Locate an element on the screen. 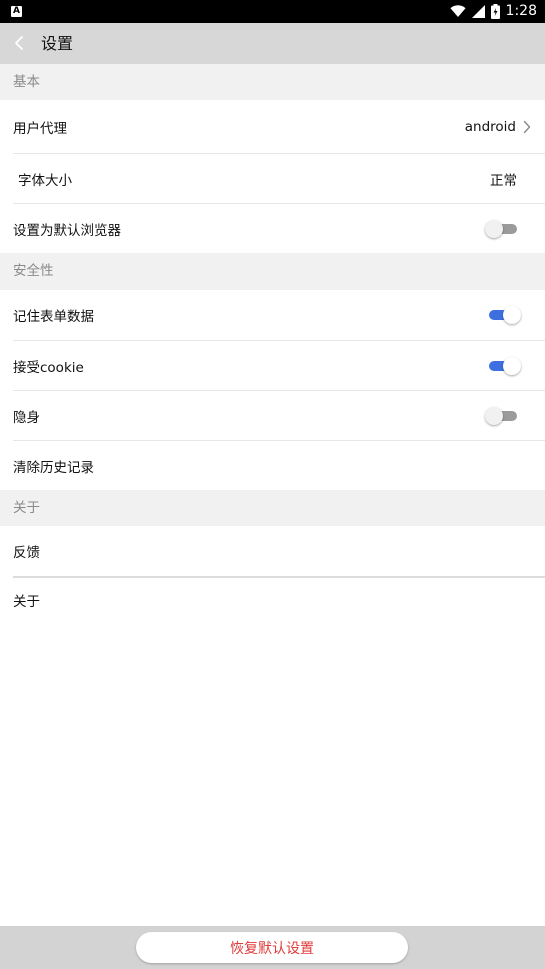 This screenshot has height=969, width=545. incognito-label: 隐身 is located at coordinates (26, 417).